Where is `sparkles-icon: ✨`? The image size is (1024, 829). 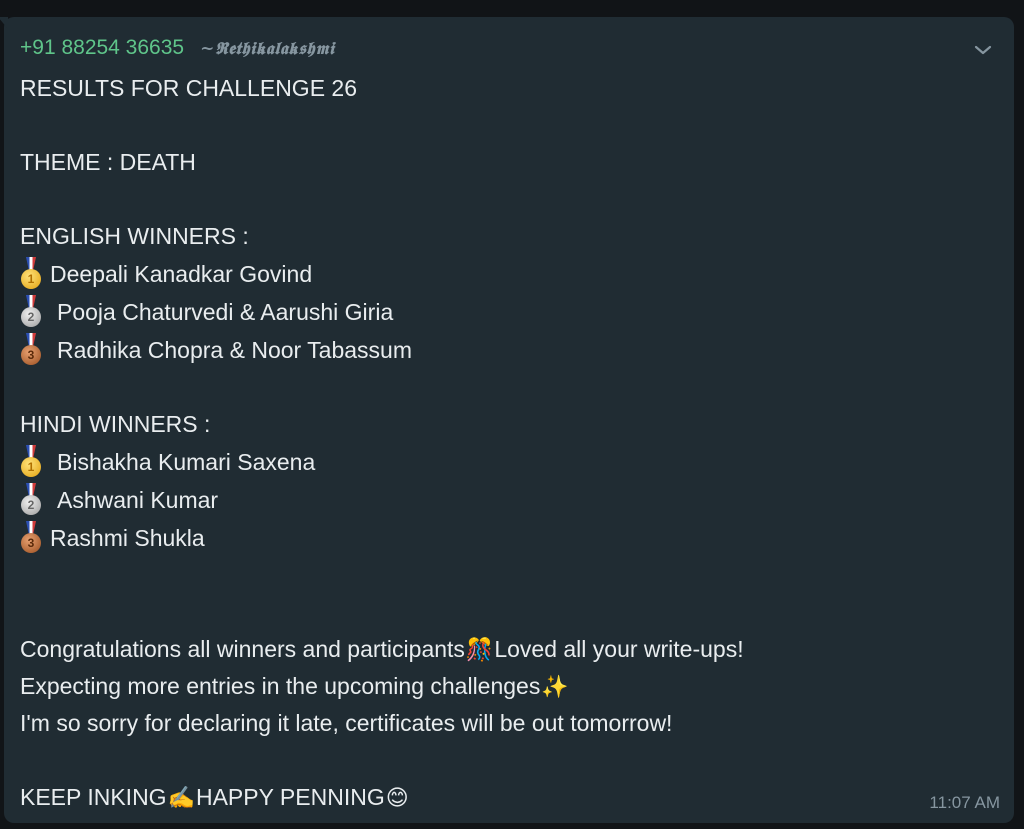
sparkles-icon: ✨ is located at coordinates (555, 686).